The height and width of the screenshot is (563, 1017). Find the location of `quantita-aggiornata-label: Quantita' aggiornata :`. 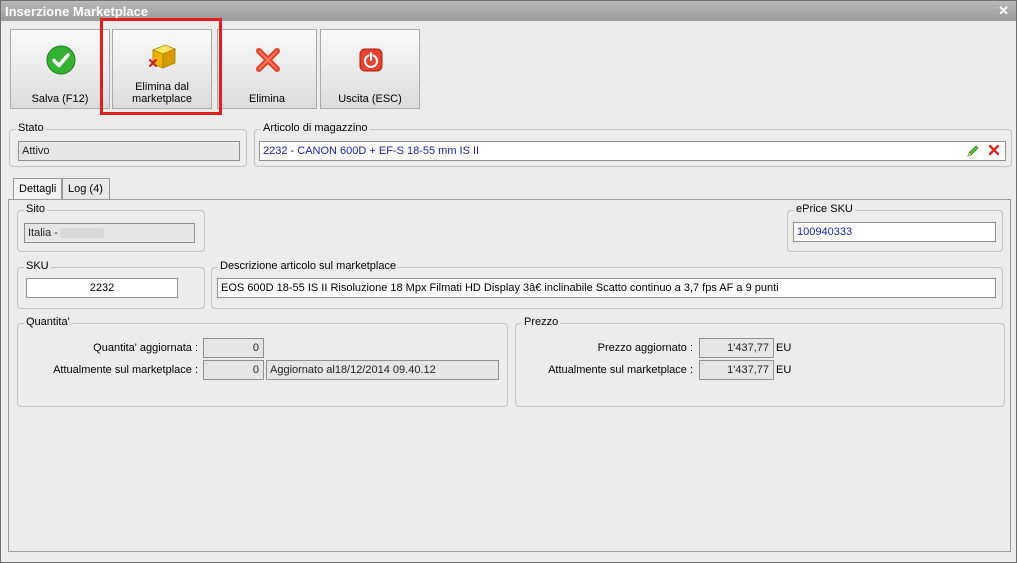

quantita-aggiornata-label: Quantita' aggiornata : is located at coordinates (145, 348).